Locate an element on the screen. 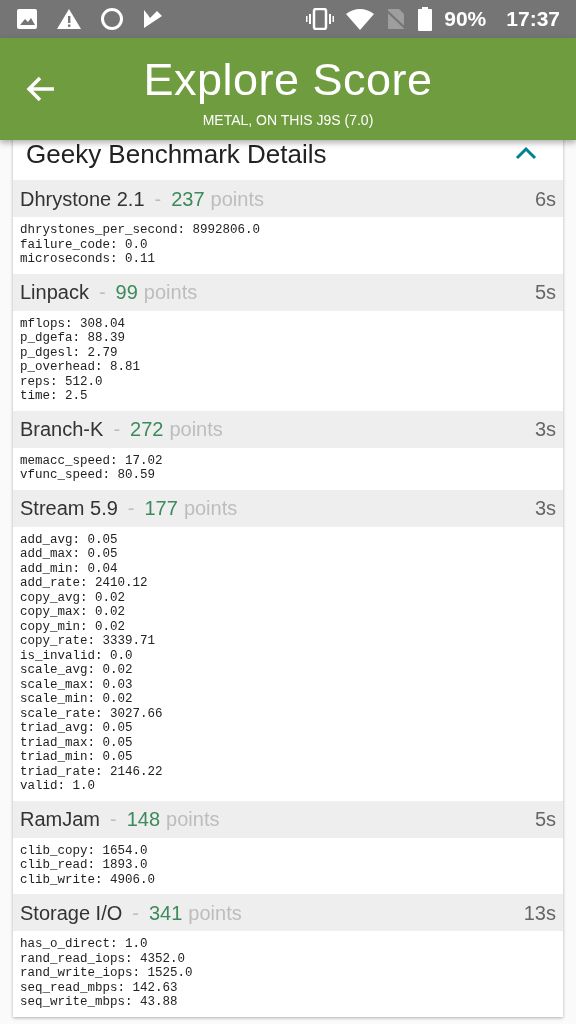 This screenshot has width=576, height=1024. detail-line: copy_min: 0.02 is located at coordinates (73, 626).